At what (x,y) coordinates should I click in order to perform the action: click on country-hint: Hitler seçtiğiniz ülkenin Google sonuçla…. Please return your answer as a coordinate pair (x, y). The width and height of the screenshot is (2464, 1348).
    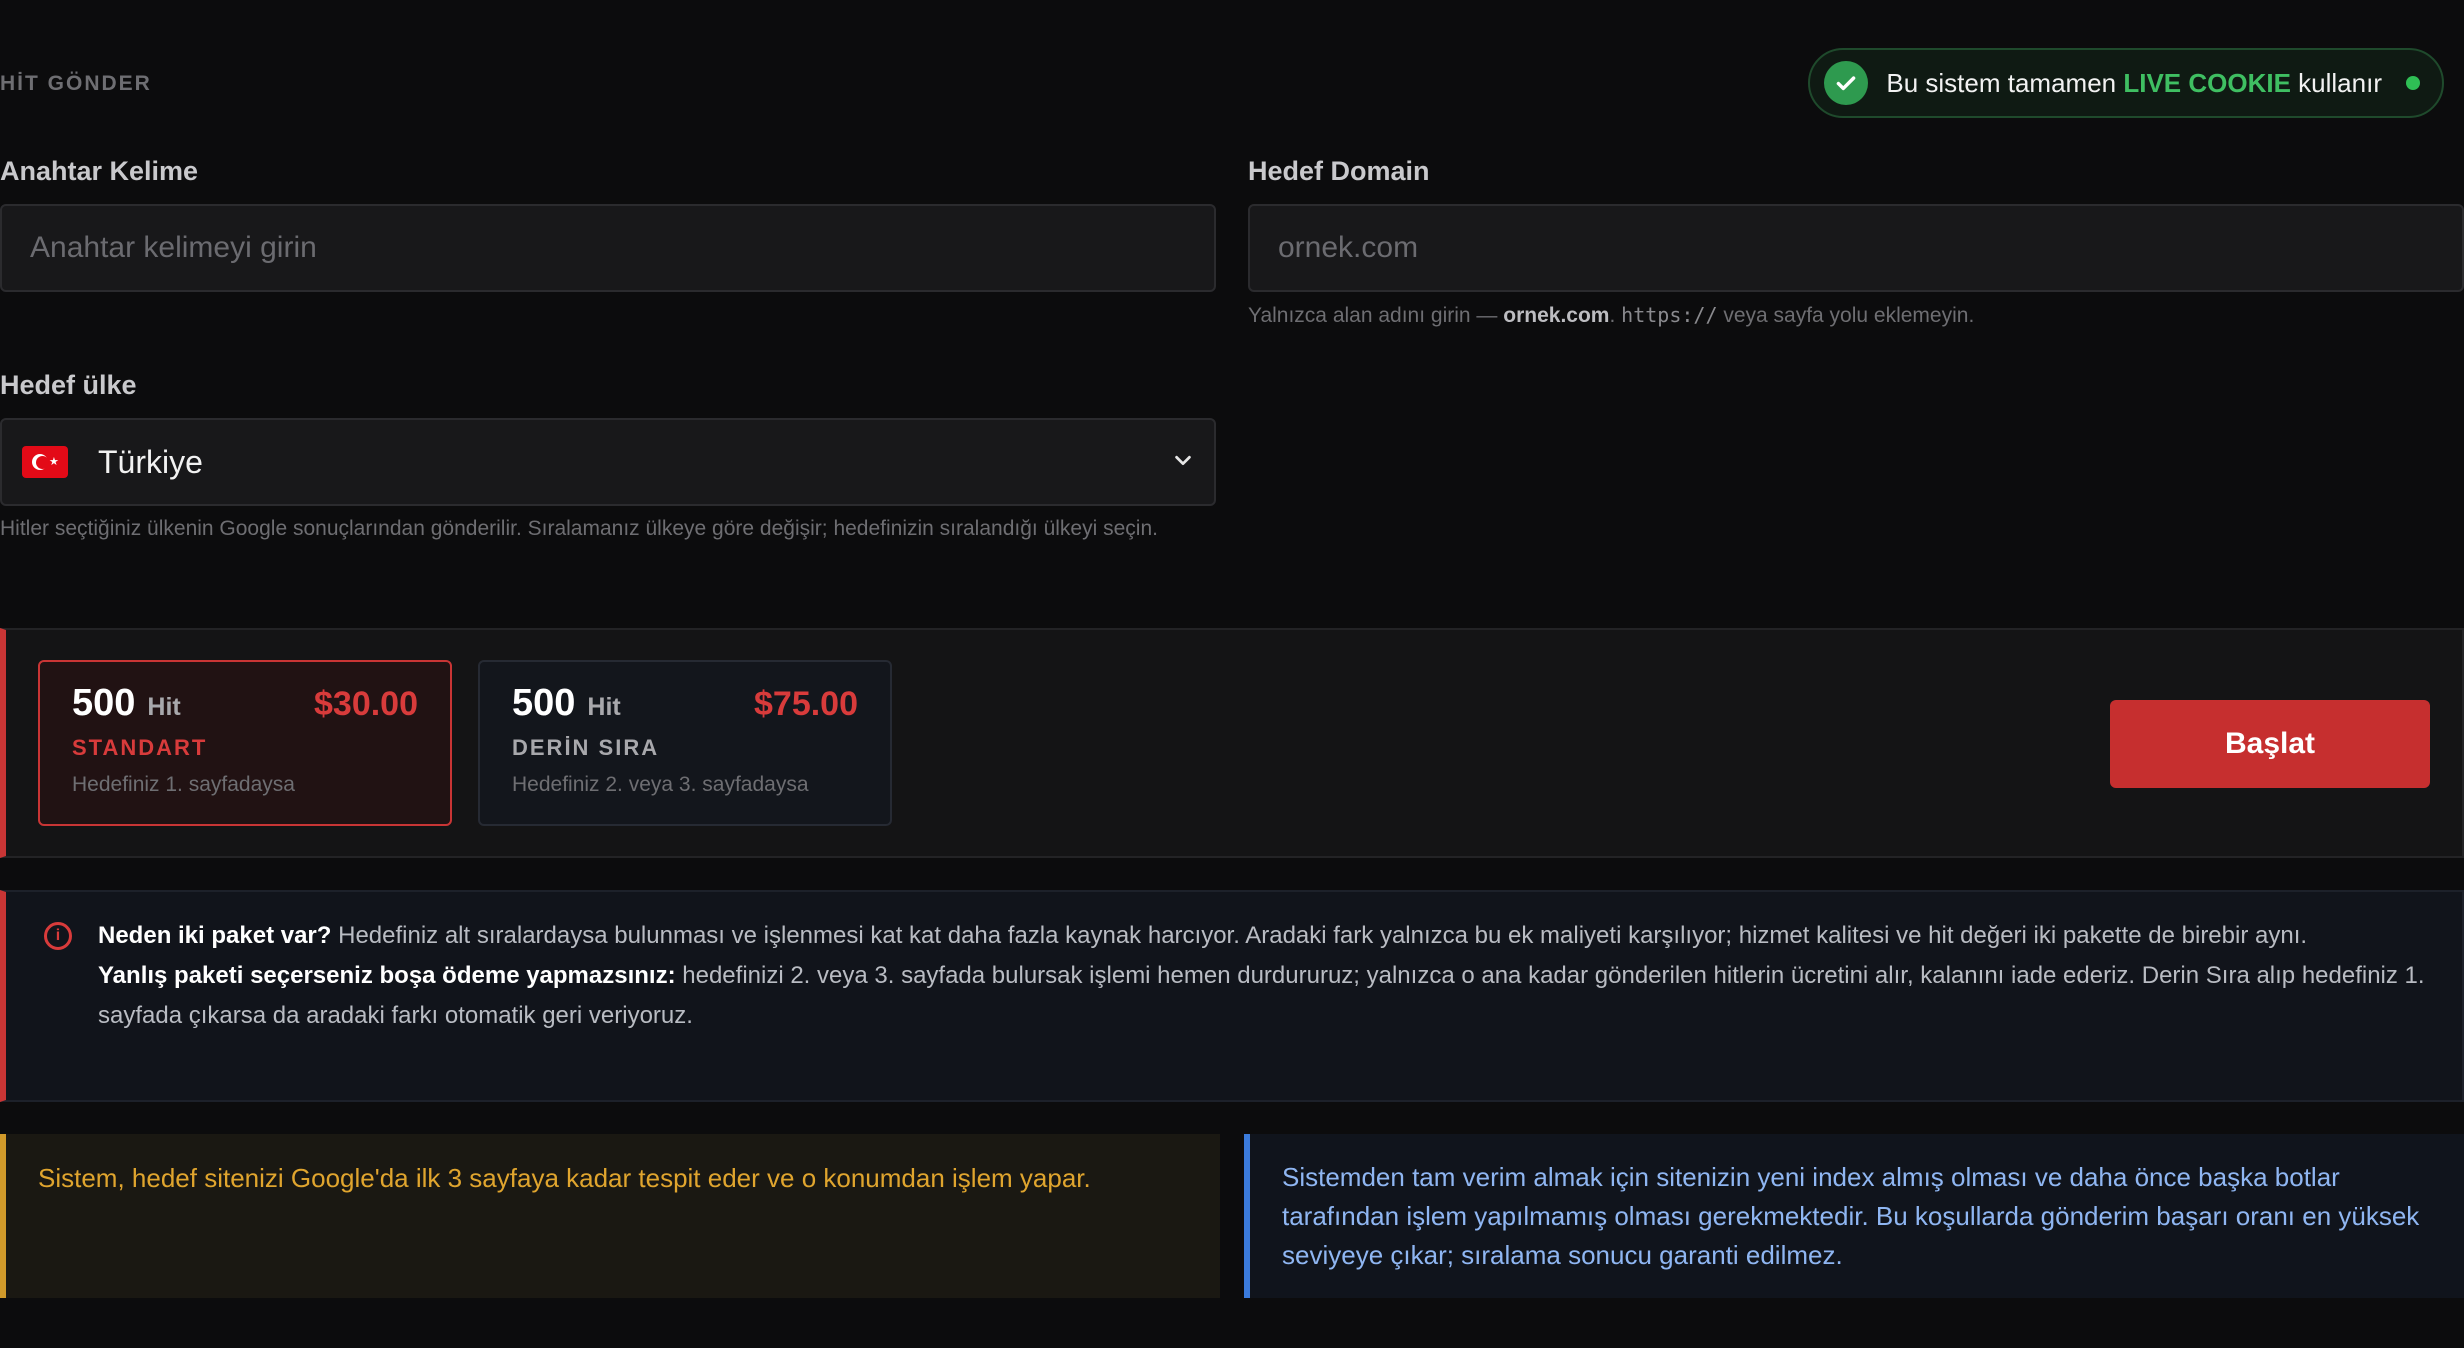
    Looking at the image, I should click on (579, 528).